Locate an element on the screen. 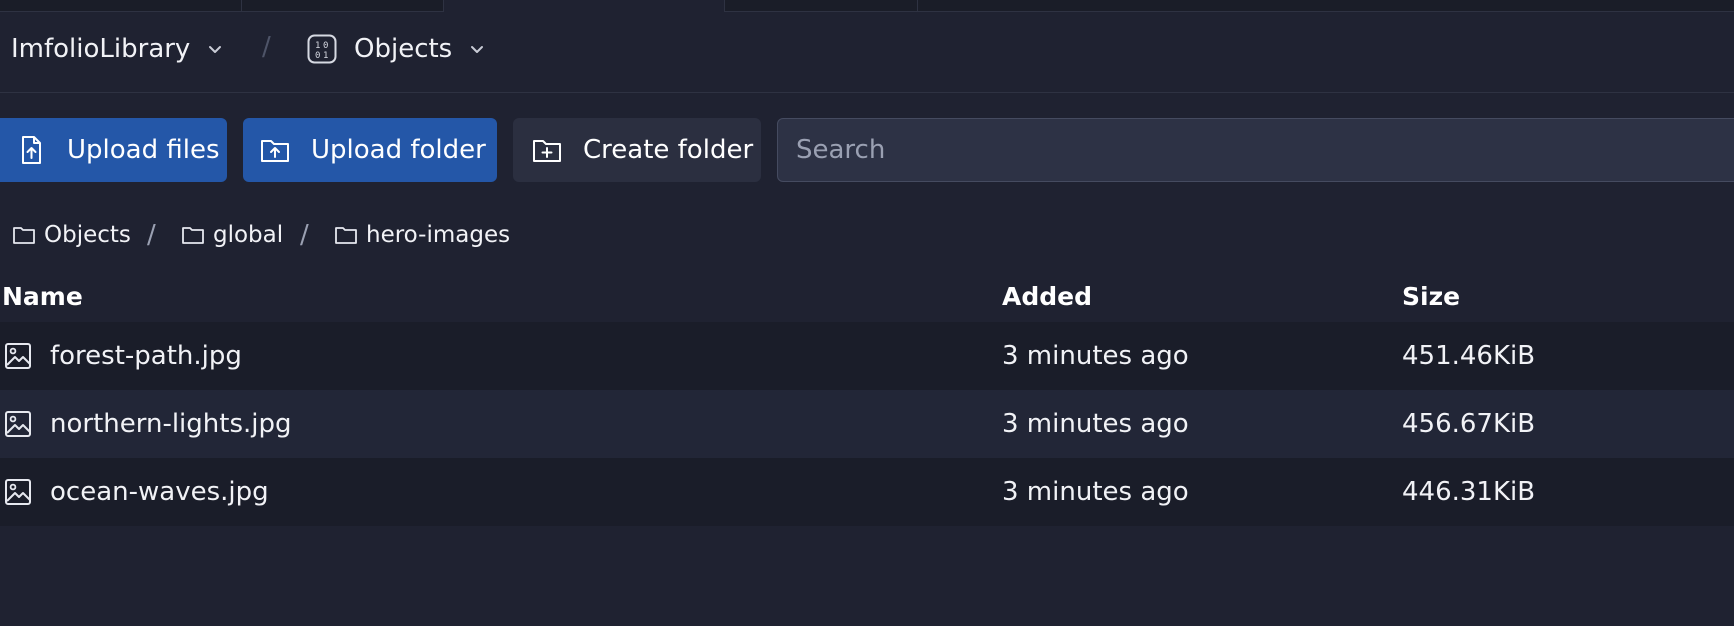  breadcrumb-item-objects: Objects is located at coordinates (71, 235).